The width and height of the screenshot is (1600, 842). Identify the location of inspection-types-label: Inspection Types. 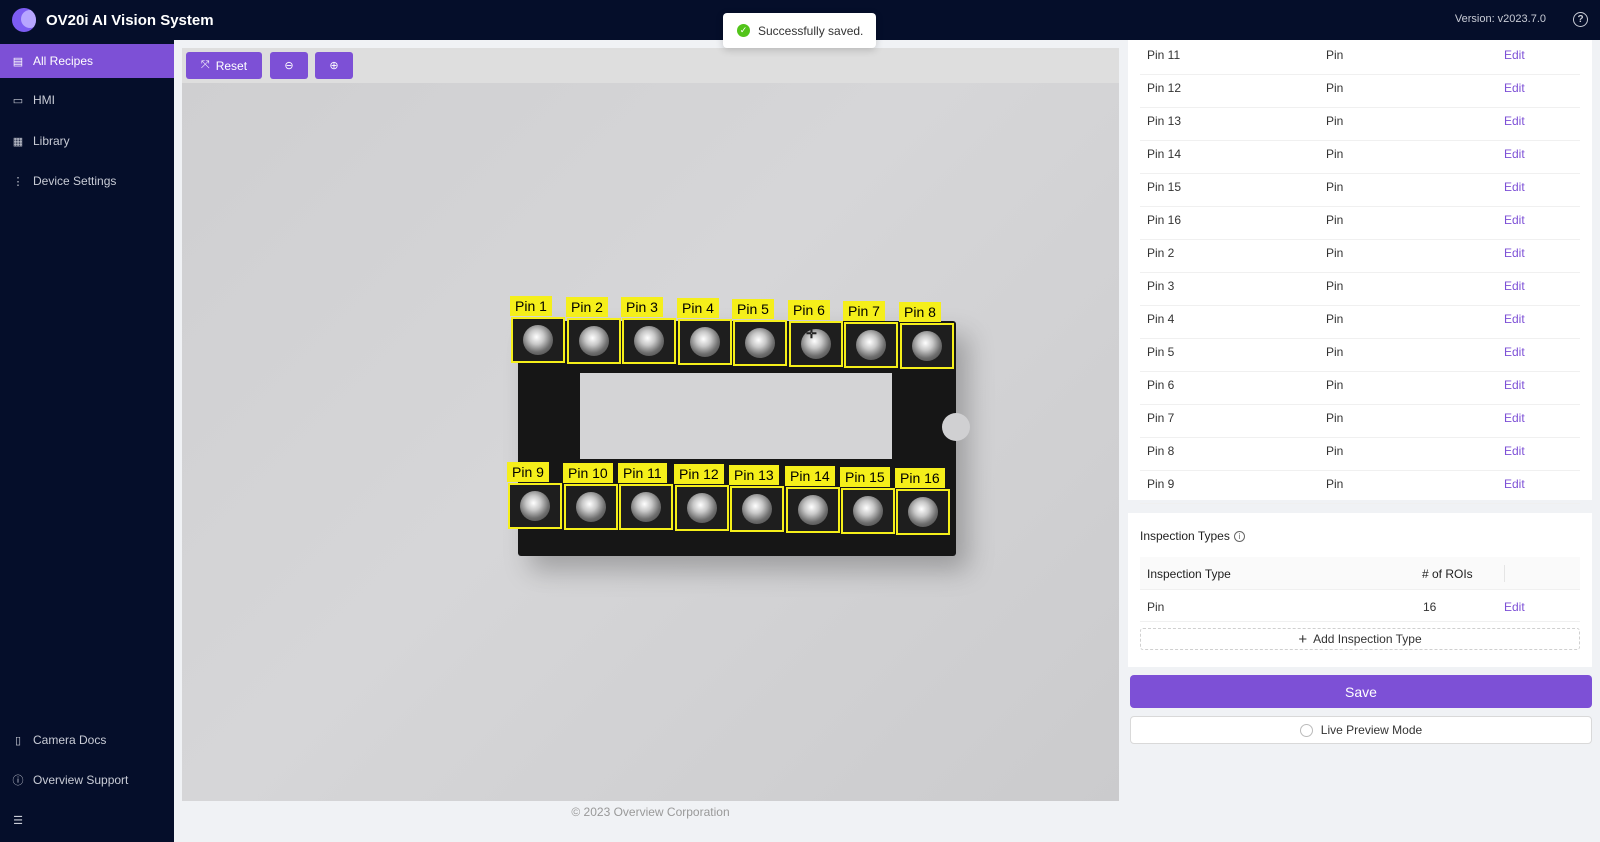
(1185, 536).